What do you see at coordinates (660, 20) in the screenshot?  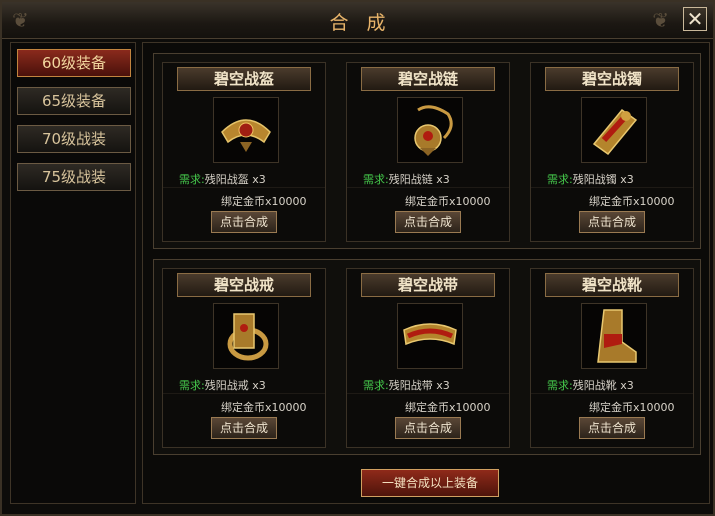 I see `ornament-right-icon: ❦` at bounding box center [660, 20].